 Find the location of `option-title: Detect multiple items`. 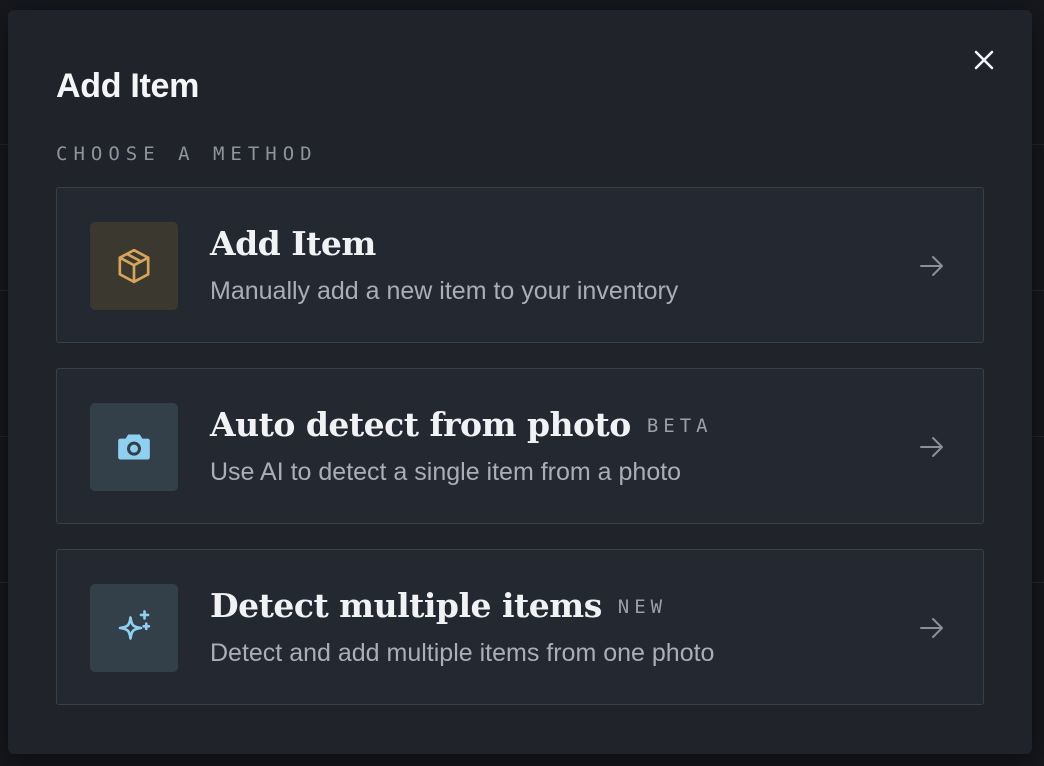

option-title: Detect multiple items is located at coordinates (406, 605).